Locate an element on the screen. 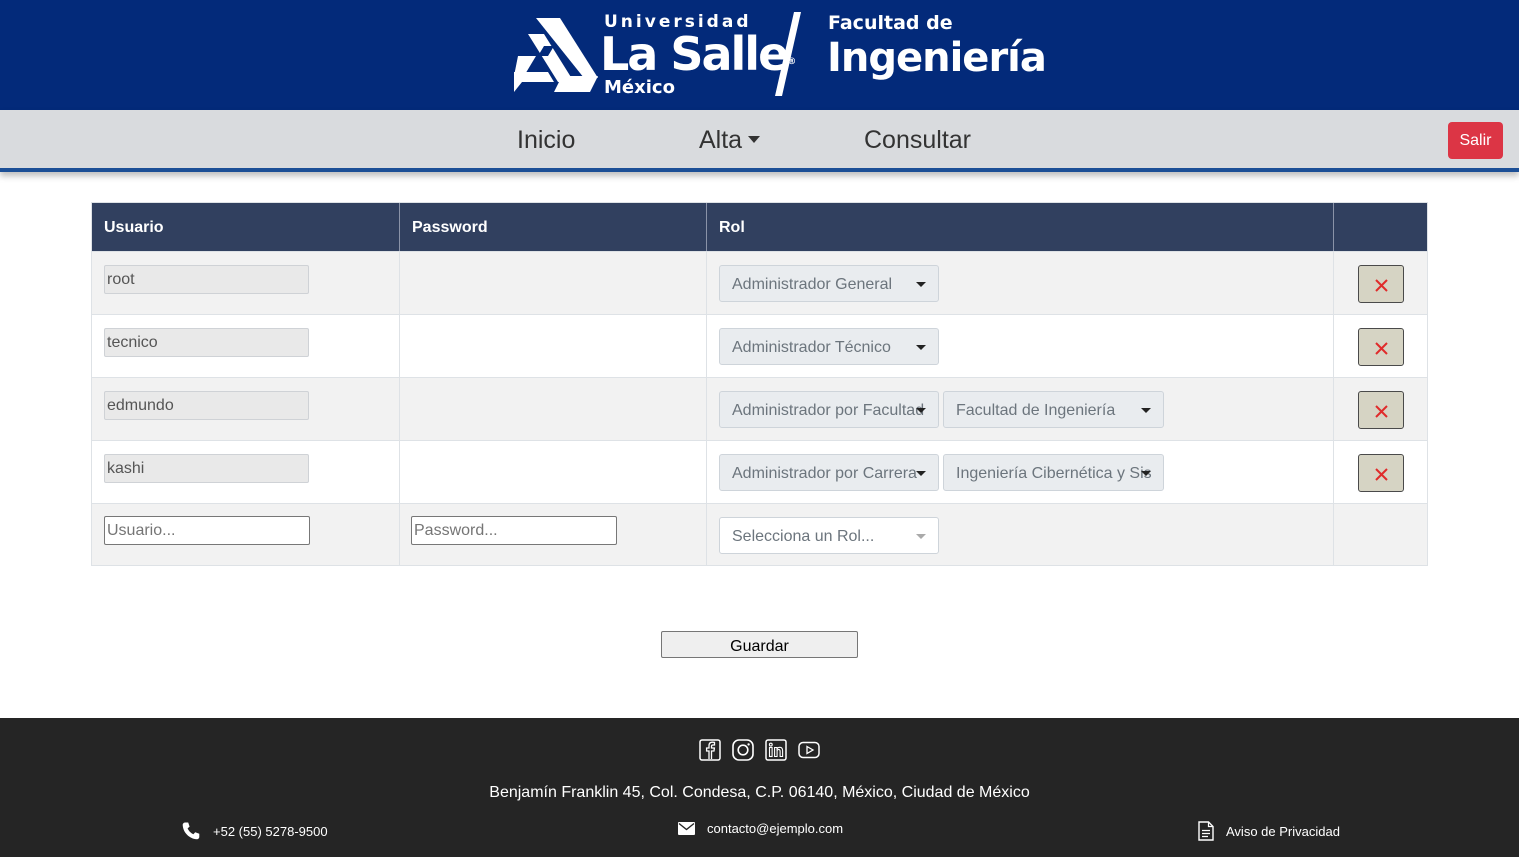 This screenshot has height=857, width=1519. nav-alta-label: Alta is located at coordinates (721, 140).